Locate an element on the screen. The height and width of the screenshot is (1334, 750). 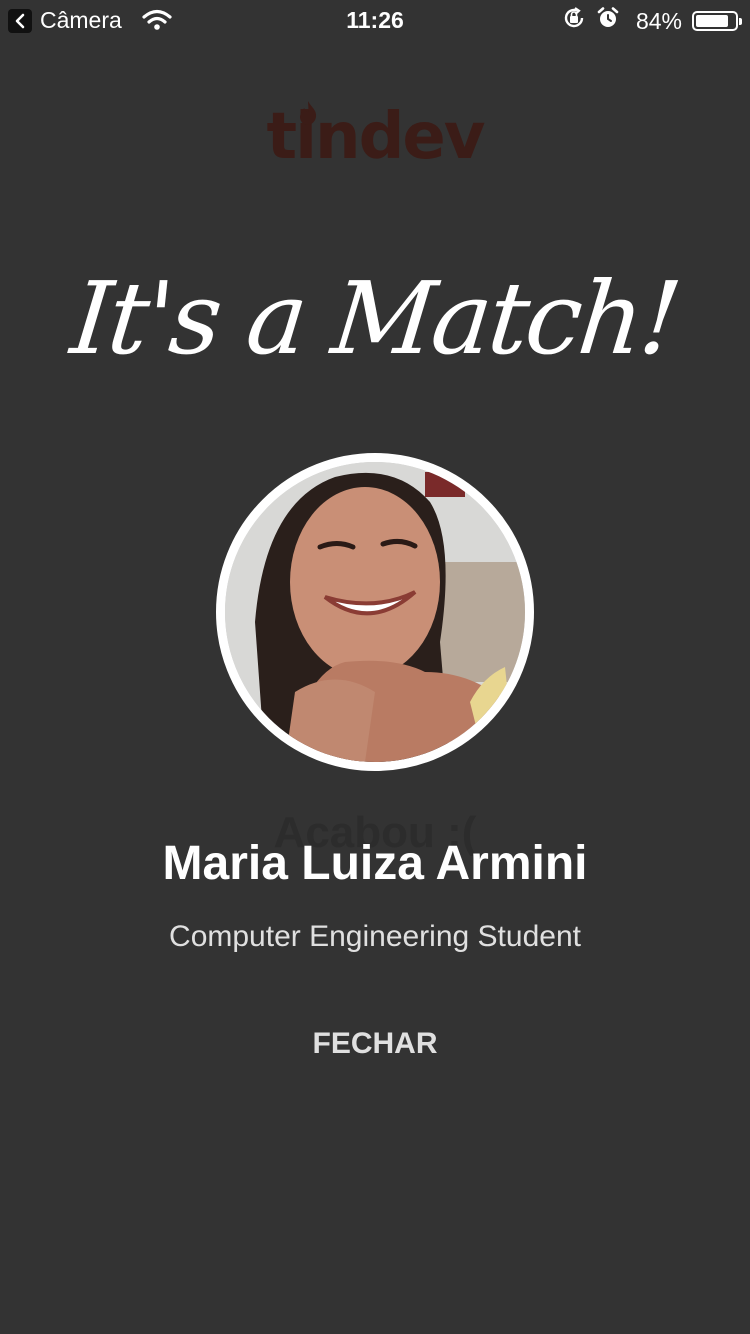
app-logo: tindev is located at coordinates (375, 137).